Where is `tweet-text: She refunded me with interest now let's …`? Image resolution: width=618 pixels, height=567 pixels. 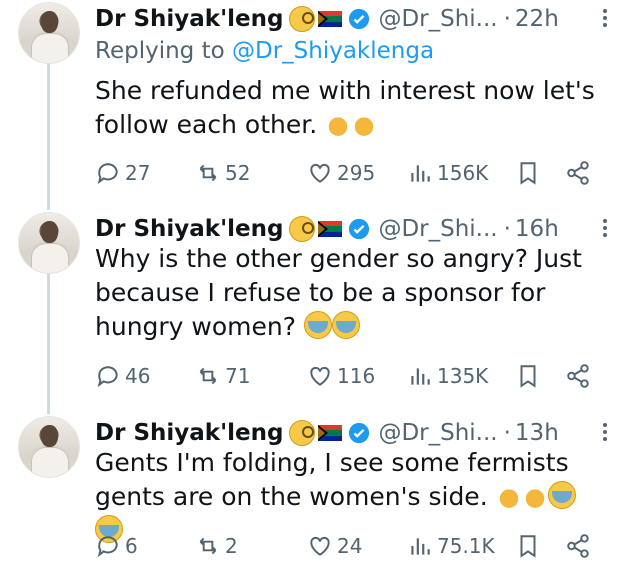
tweet-text: She refunded me with interest now let's … is located at coordinates (348, 108).